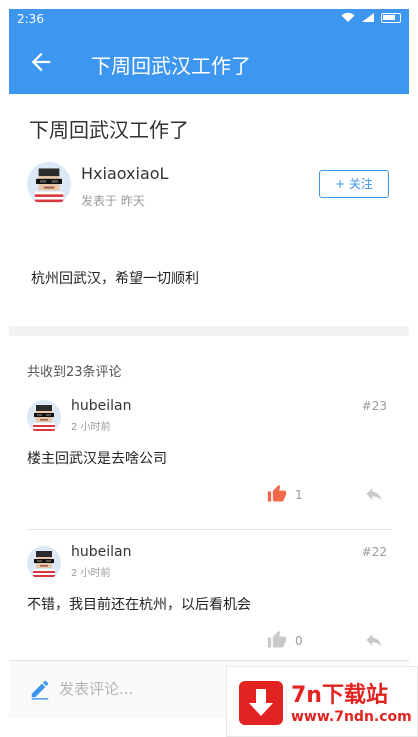  What do you see at coordinates (41, 62) in the screenshot?
I see `back-arrow-icon` at bounding box center [41, 62].